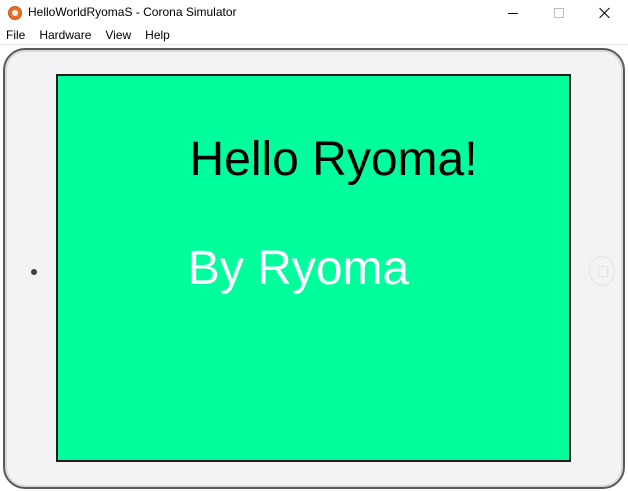 The height and width of the screenshot is (491, 628). Describe the element at coordinates (298, 268) in the screenshot. I see `by-text: By Ryoma` at that location.